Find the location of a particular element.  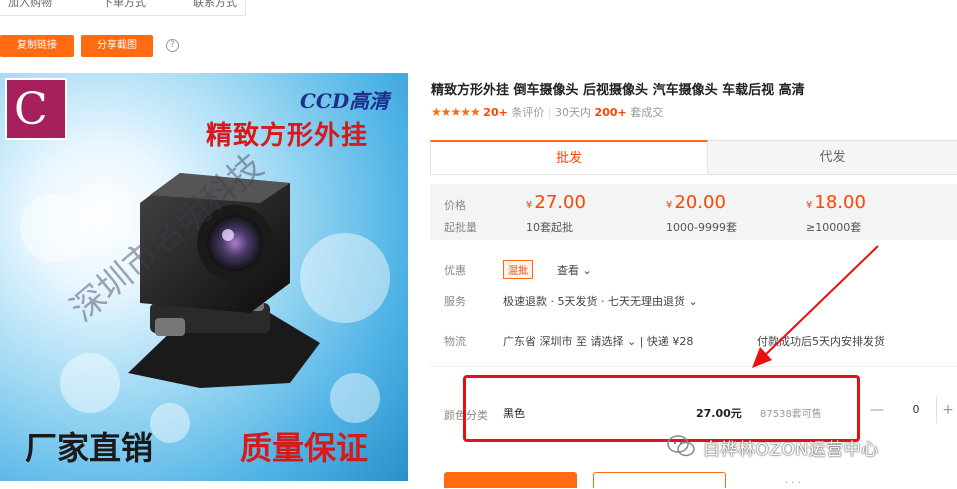

tier-1-price: ¥27.00 is located at coordinates (556, 202).